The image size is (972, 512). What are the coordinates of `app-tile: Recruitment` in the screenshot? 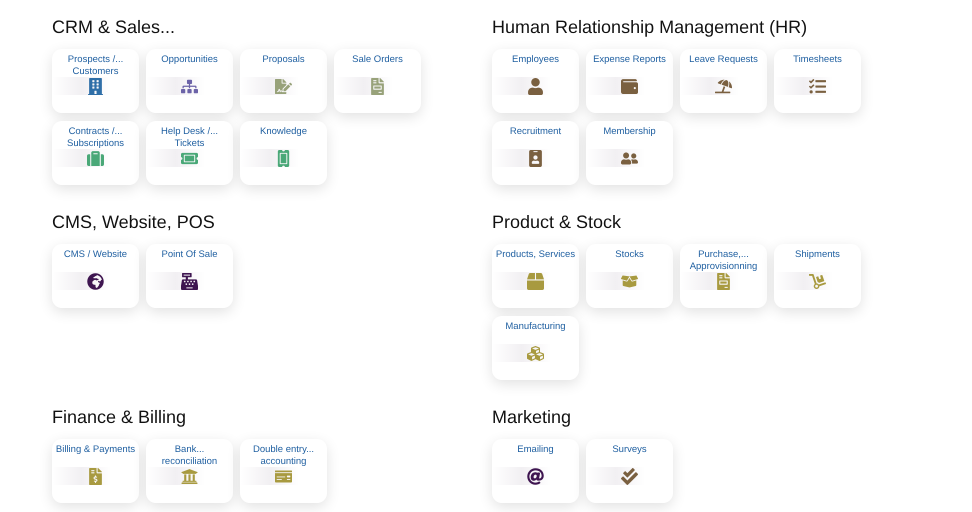 It's located at (535, 153).